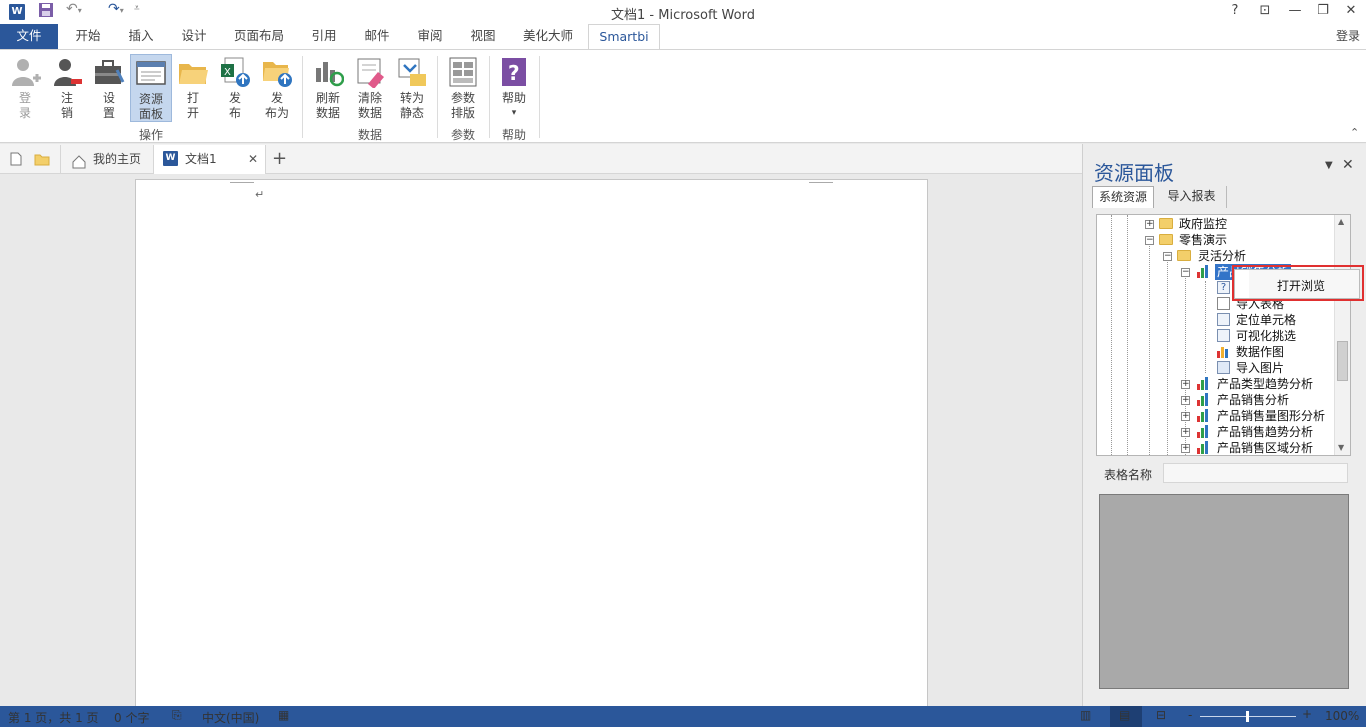  What do you see at coordinates (192, 113) in the screenshot?
I see `open-label-2: 开` at bounding box center [192, 113].